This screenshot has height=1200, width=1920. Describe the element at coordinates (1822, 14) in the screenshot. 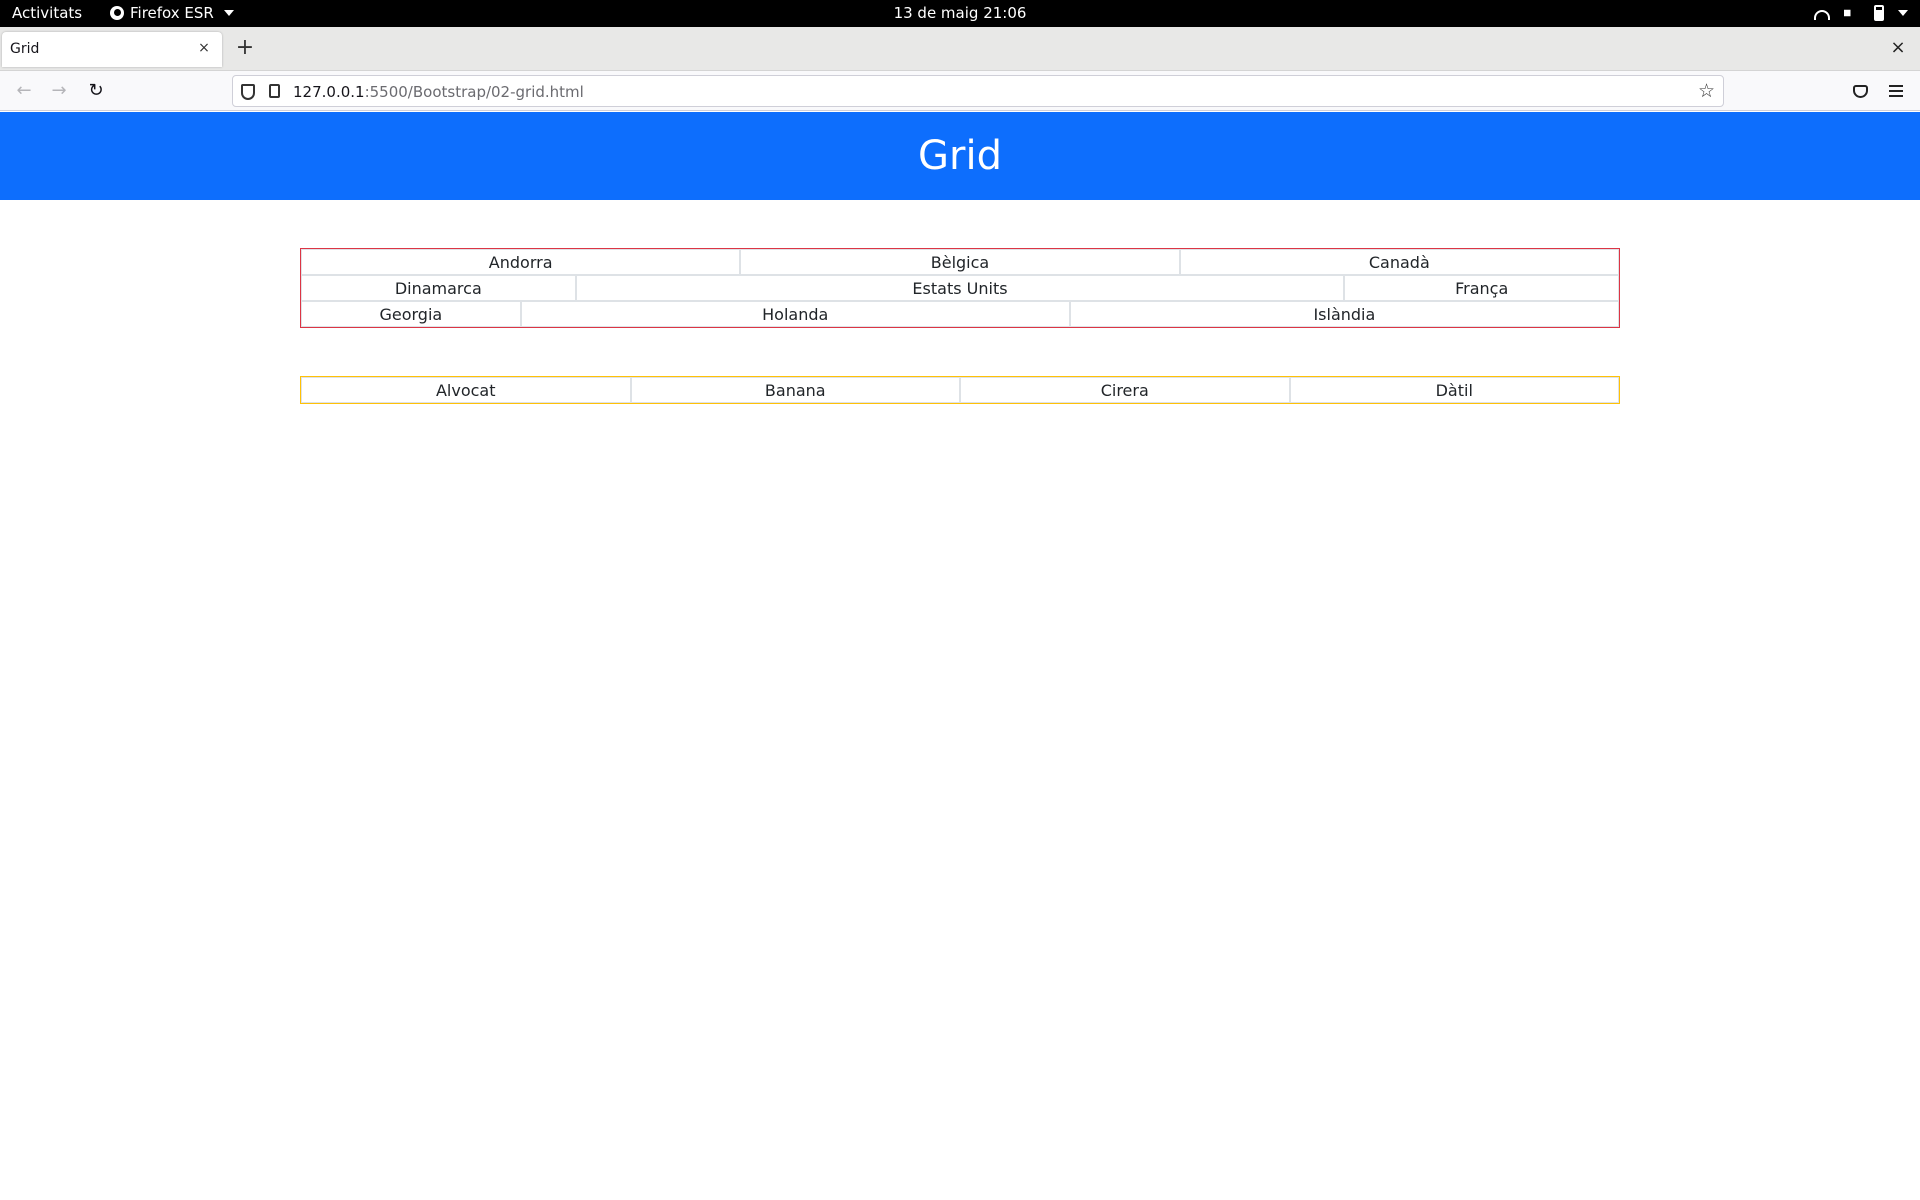

I see `wifi-icon` at that location.